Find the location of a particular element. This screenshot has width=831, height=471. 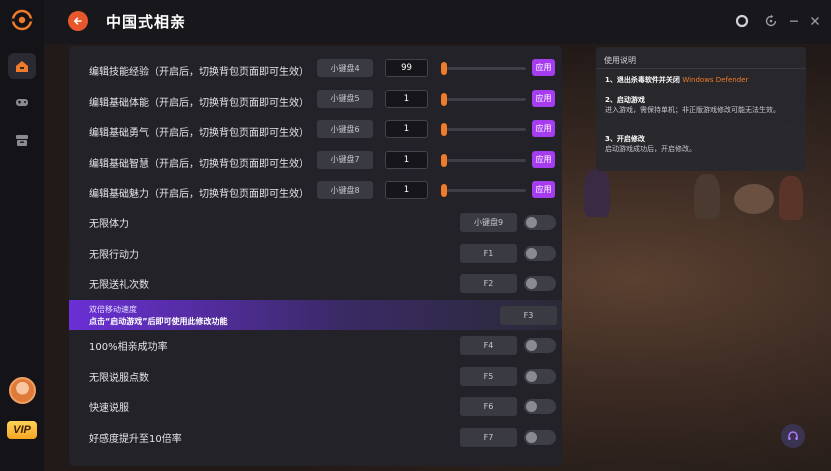

hotkey-button: F2 is located at coordinates (488, 284).